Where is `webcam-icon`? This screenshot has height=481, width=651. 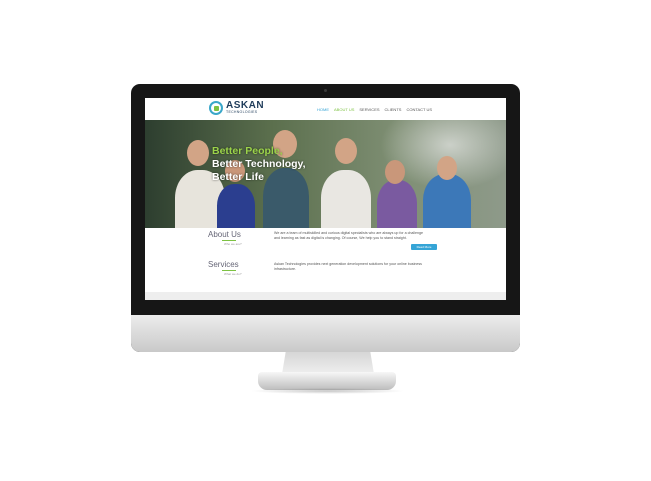
webcam-icon is located at coordinates (325, 90).